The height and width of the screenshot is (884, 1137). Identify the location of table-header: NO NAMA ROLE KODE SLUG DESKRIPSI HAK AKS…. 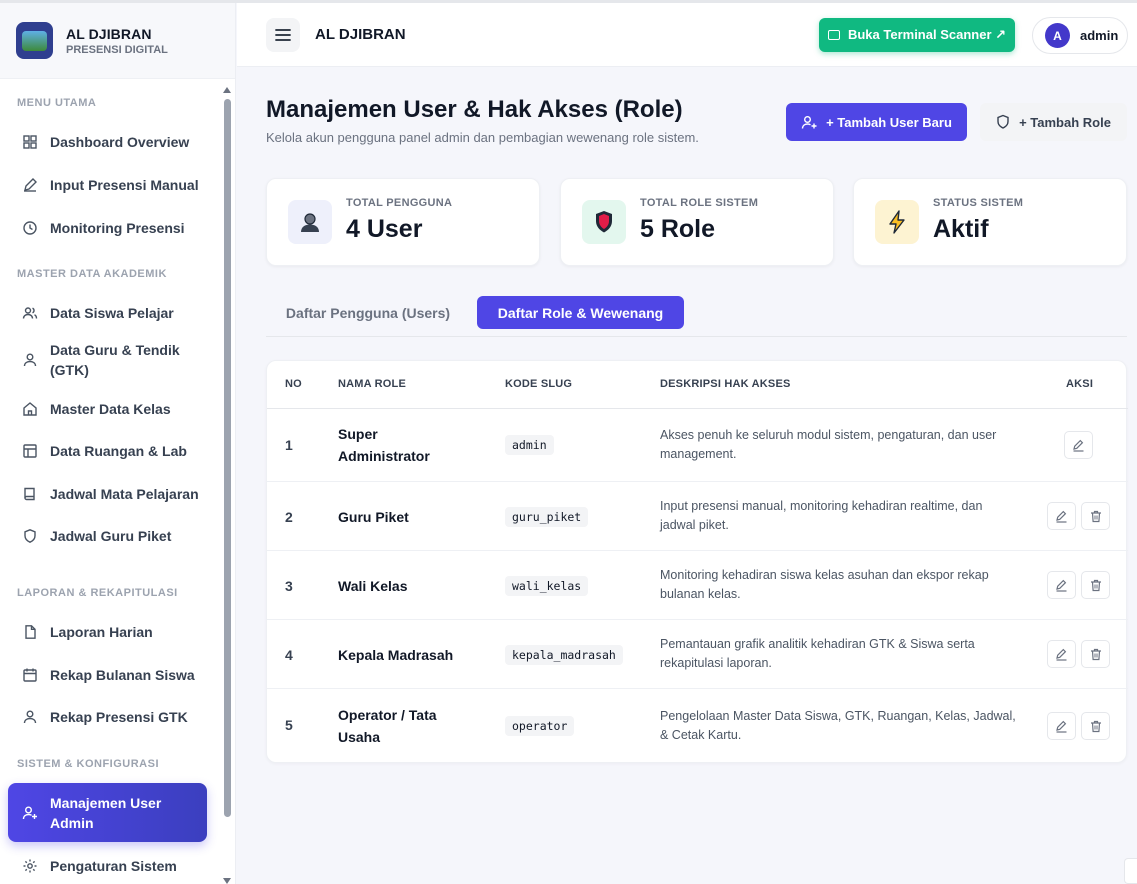
(697, 385).